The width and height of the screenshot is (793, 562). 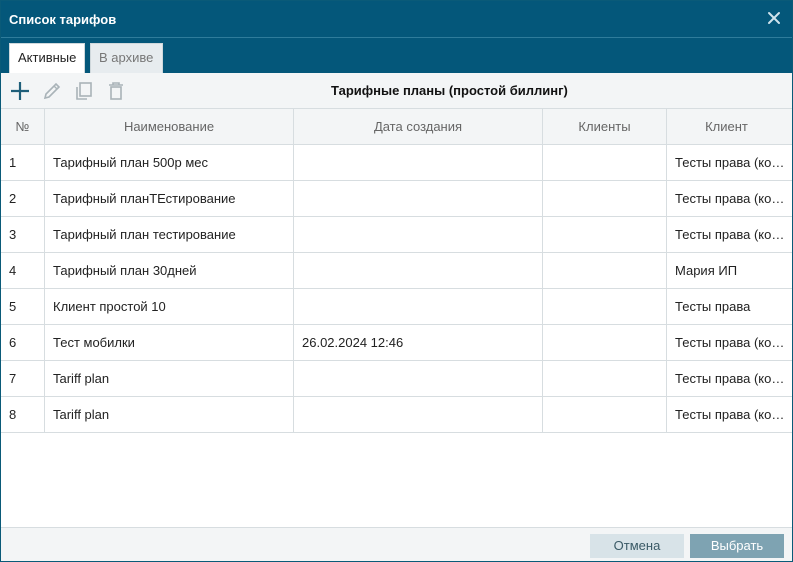 What do you see at coordinates (169, 343) in the screenshot?
I see `row-name-cell: Тест мобилки` at bounding box center [169, 343].